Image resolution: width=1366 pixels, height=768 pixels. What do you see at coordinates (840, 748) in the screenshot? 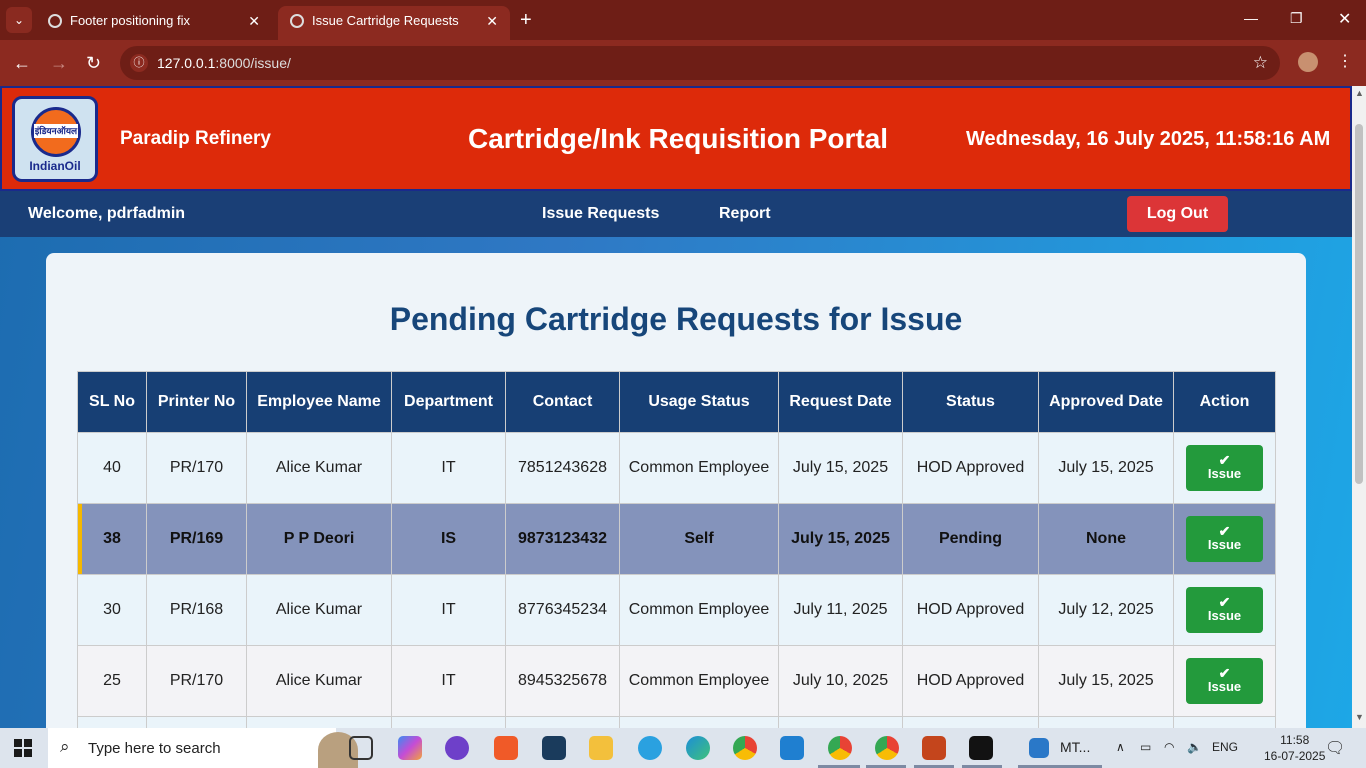
I see `chrome-profile-icon` at bounding box center [840, 748].